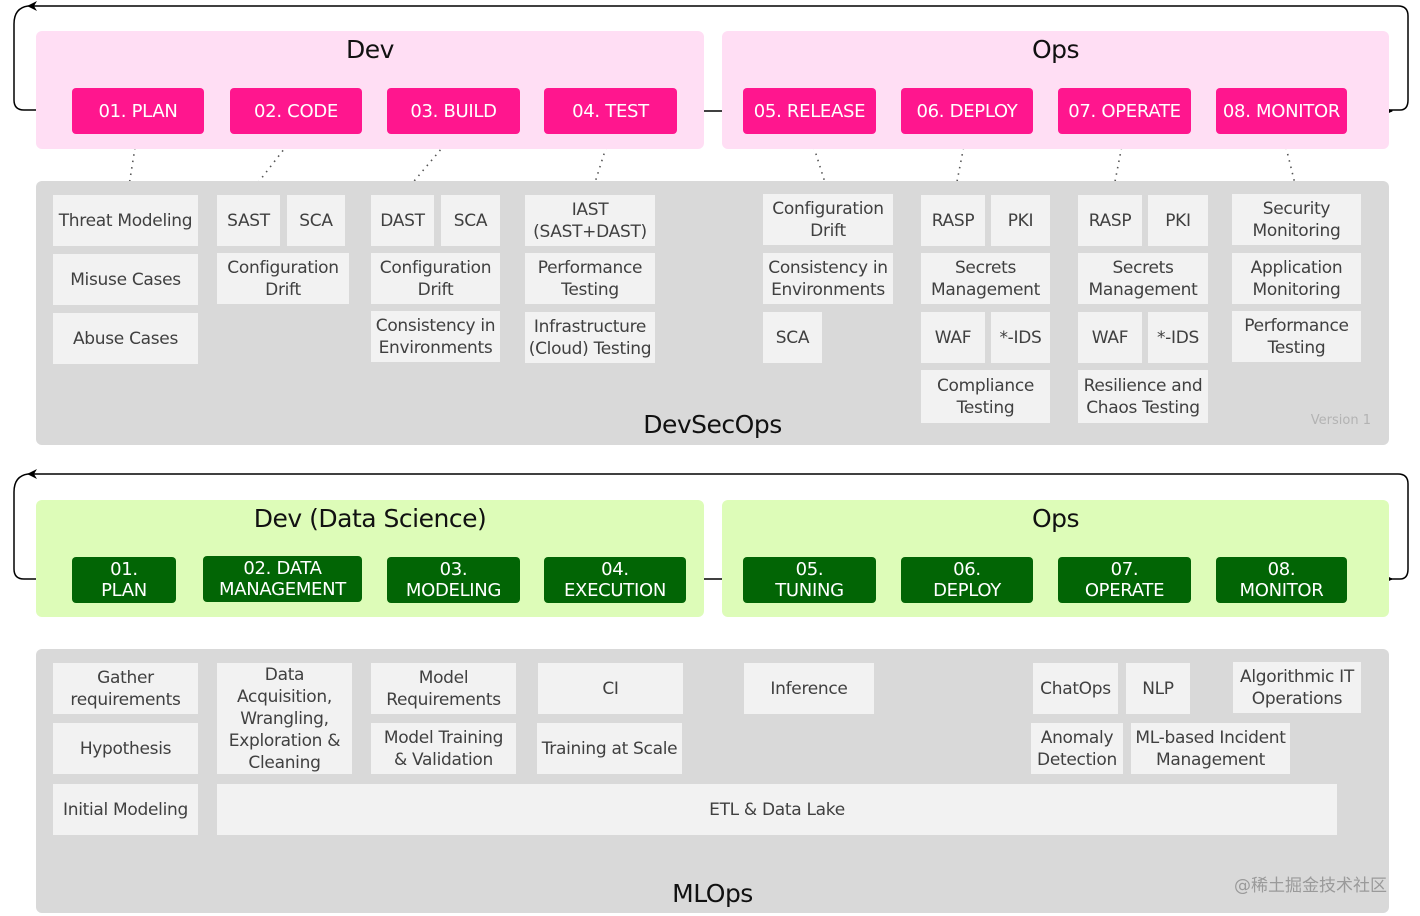 The width and height of the screenshot is (1420, 916). I want to click on card-anomaly-detection: Anomaly Detection, so click(1077, 748).